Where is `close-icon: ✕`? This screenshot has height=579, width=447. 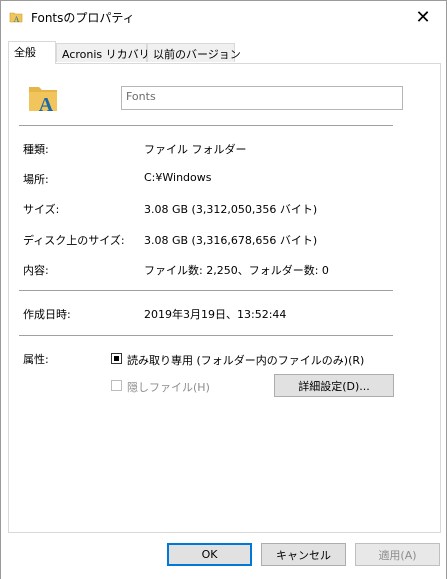
close-icon: ✕ is located at coordinates (423, 17).